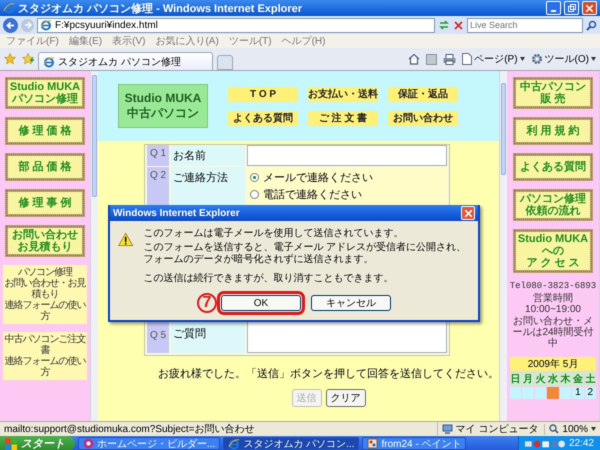  Describe the element at coordinates (318, 178) in the screenshot. I see `option-label: メールで連絡ください` at that location.